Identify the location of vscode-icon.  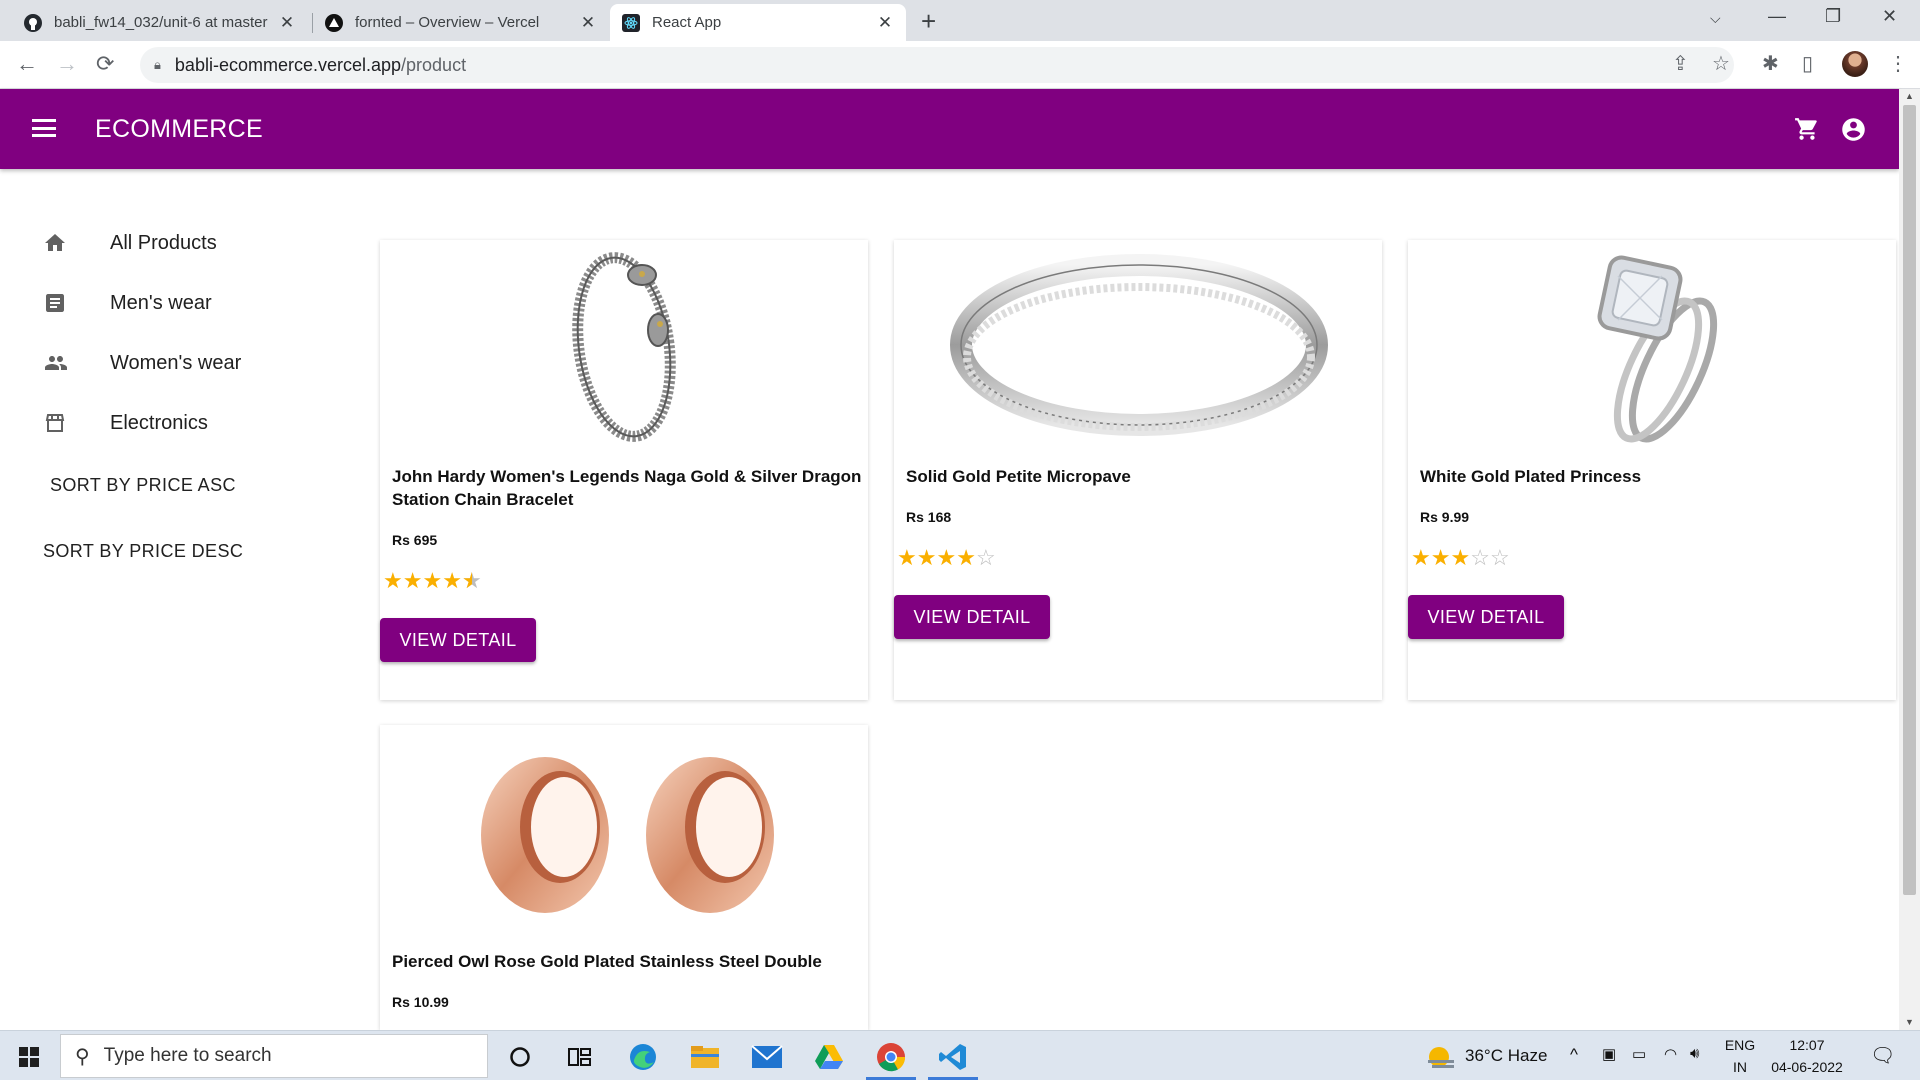
(953, 1057).